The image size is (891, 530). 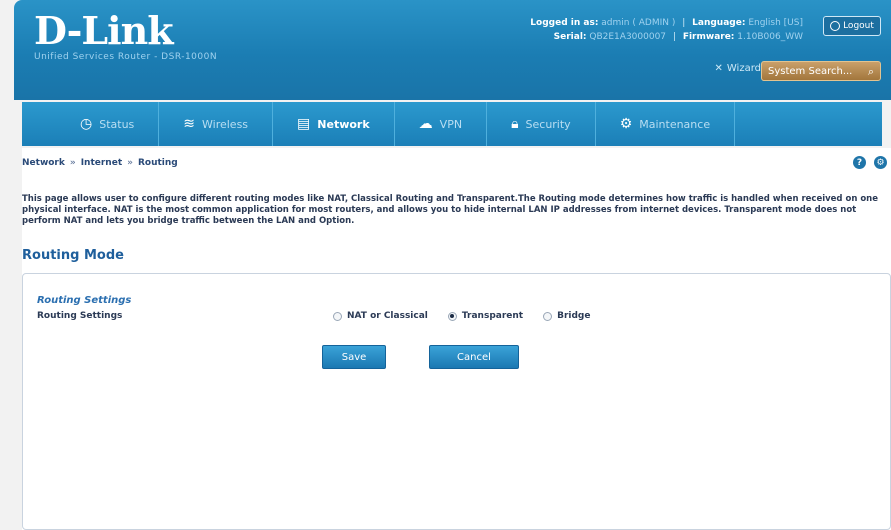 What do you see at coordinates (871, 72) in the screenshot?
I see `search-icon: ⌕` at bounding box center [871, 72].